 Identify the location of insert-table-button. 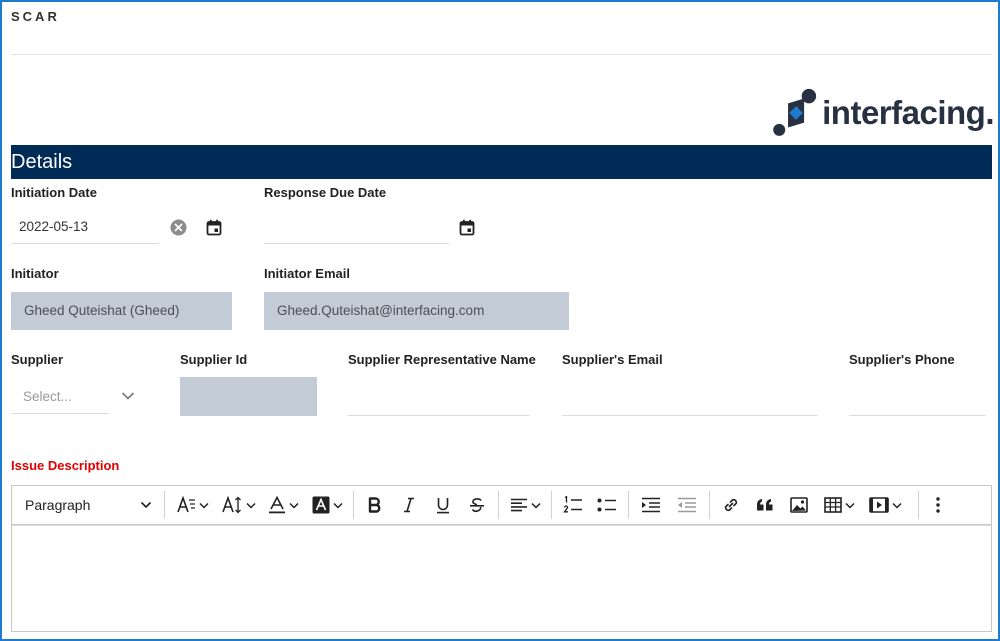
(839, 505).